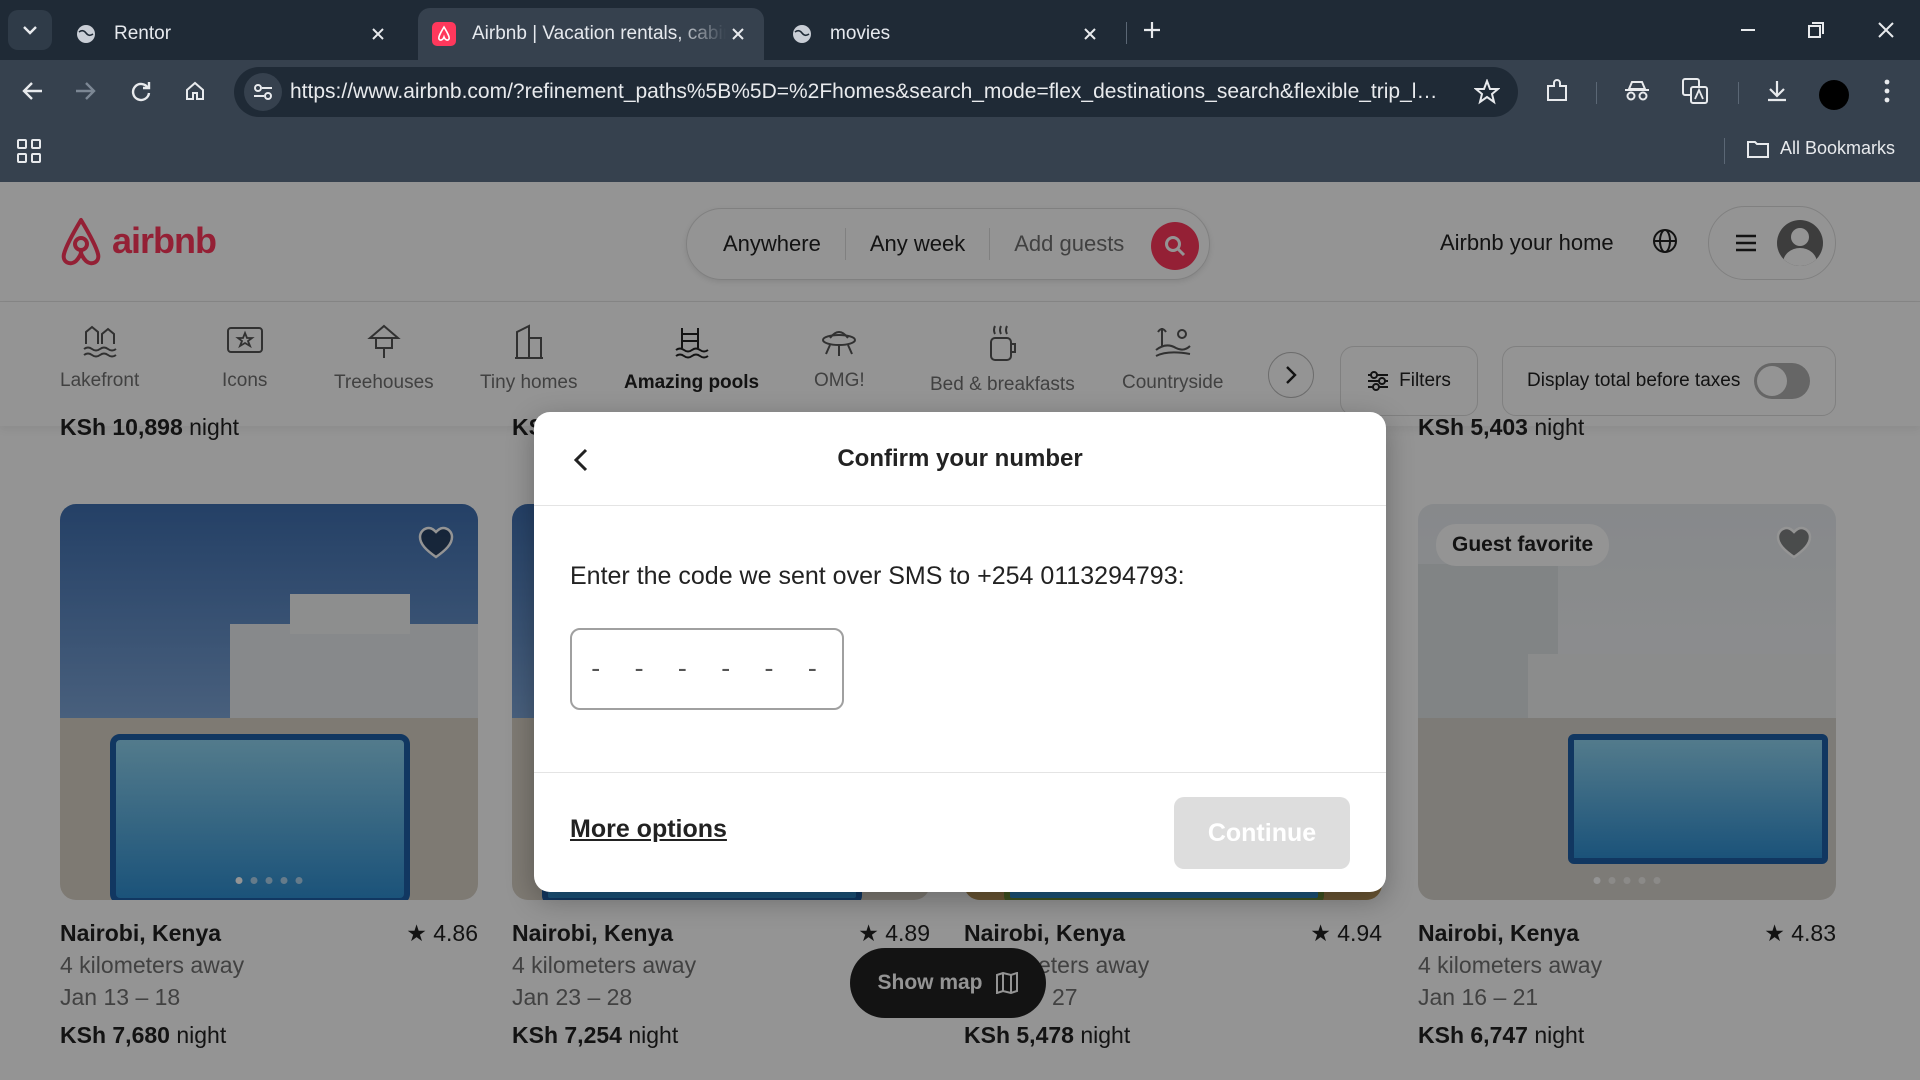 The height and width of the screenshot is (1080, 1920). I want to click on new-tab-button, so click(1152, 30).